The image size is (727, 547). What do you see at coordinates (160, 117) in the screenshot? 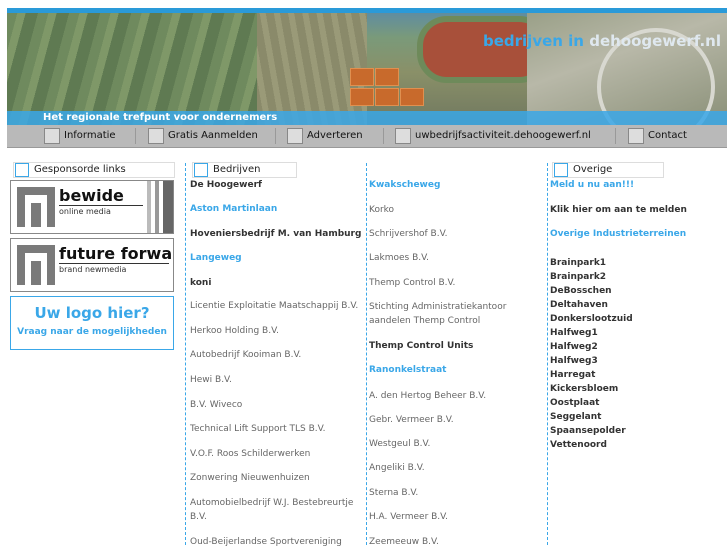
I see `tagline: Het regionale trefpunt voor ondernemers` at bounding box center [160, 117].